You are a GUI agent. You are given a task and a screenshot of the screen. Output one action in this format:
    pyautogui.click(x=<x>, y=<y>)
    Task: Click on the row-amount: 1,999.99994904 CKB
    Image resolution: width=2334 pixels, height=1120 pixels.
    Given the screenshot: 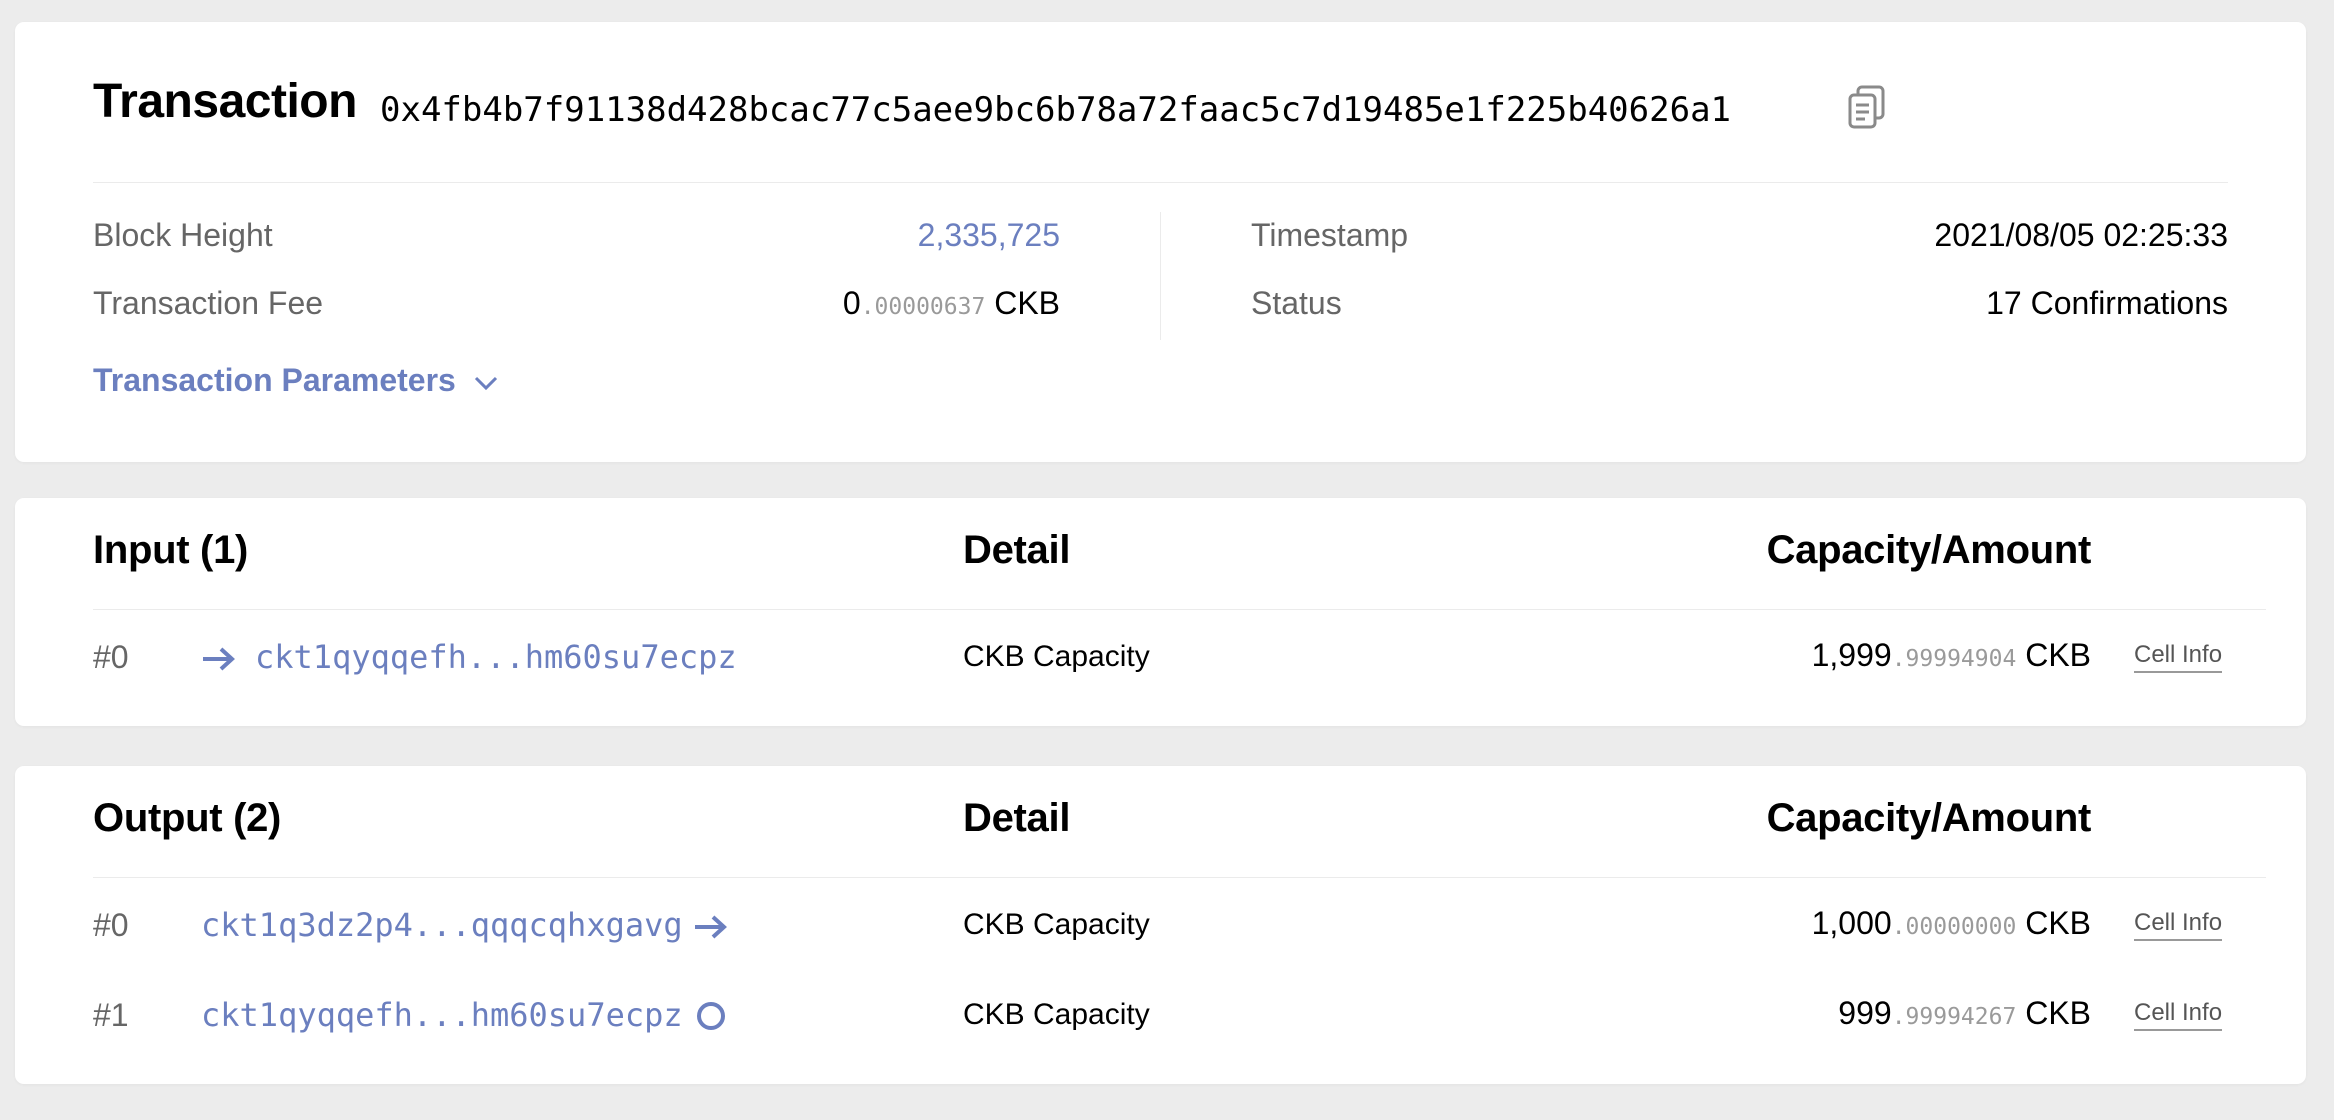 What is the action you would take?
    pyautogui.click(x=1951, y=655)
    